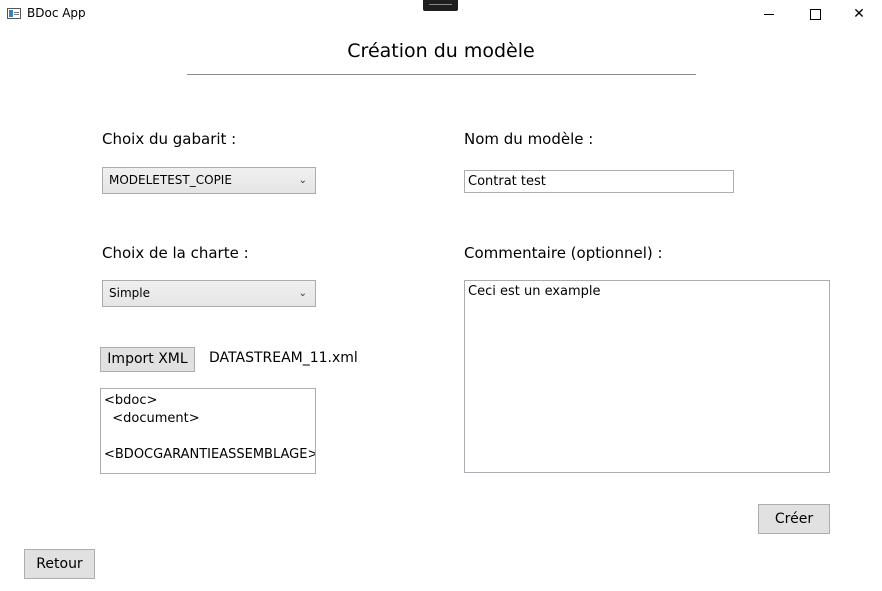 This screenshot has height=591, width=882. Describe the element at coordinates (170, 180) in the screenshot. I see `gabarit-selected-value: MODELETEST_COPIE` at that location.